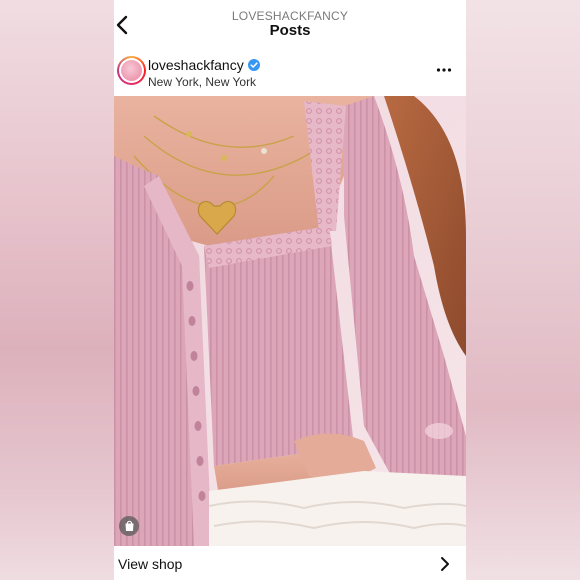  Describe the element at coordinates (196, 65) in the screenshot. I see `username-text: loveshackfancy` at that location.